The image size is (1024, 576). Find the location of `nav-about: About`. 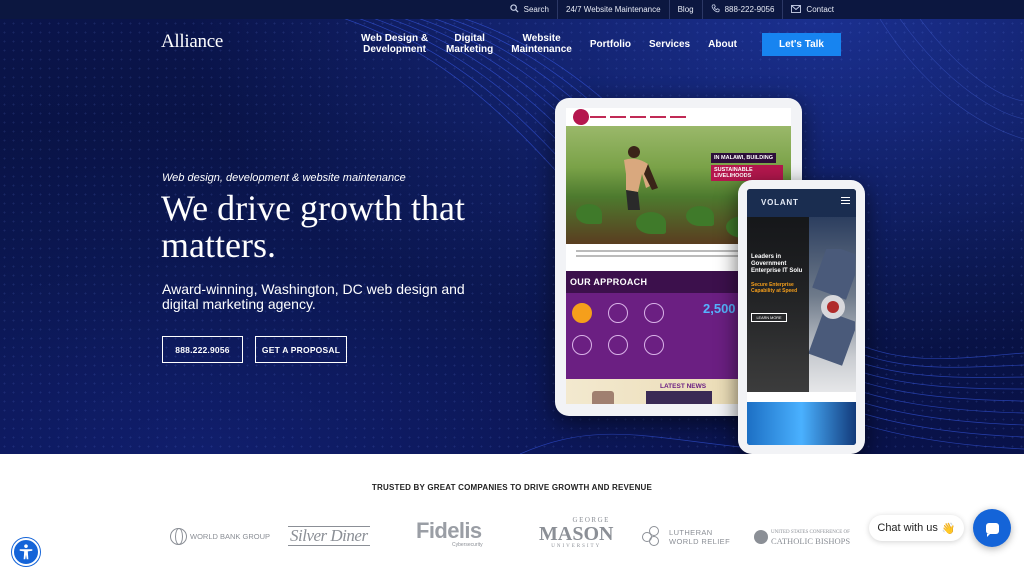

nav-about: About is located at coordinates (722, 44).